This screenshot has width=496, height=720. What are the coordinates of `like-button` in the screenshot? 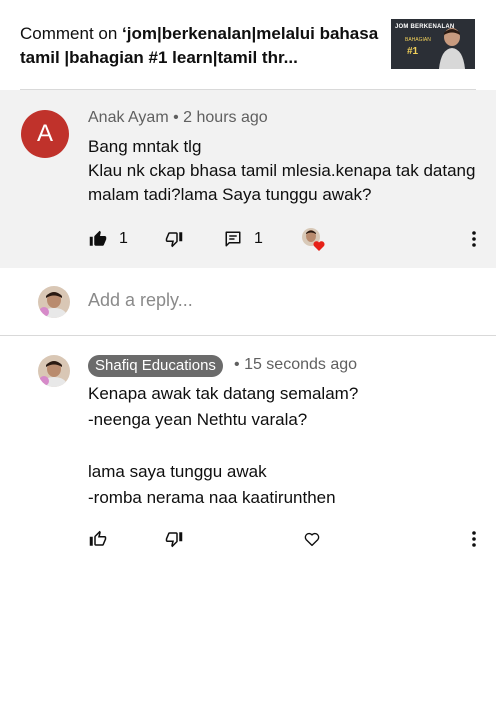 It's located at (98, 539).